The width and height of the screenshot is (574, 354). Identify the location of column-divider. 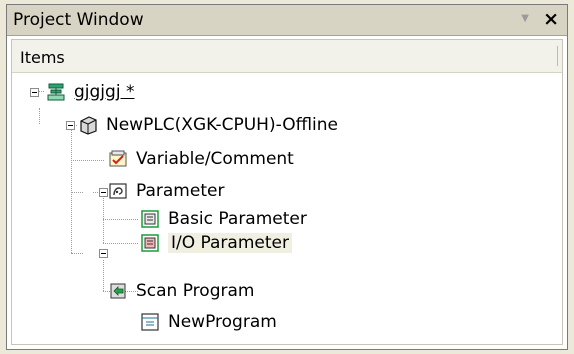
(557, 56).